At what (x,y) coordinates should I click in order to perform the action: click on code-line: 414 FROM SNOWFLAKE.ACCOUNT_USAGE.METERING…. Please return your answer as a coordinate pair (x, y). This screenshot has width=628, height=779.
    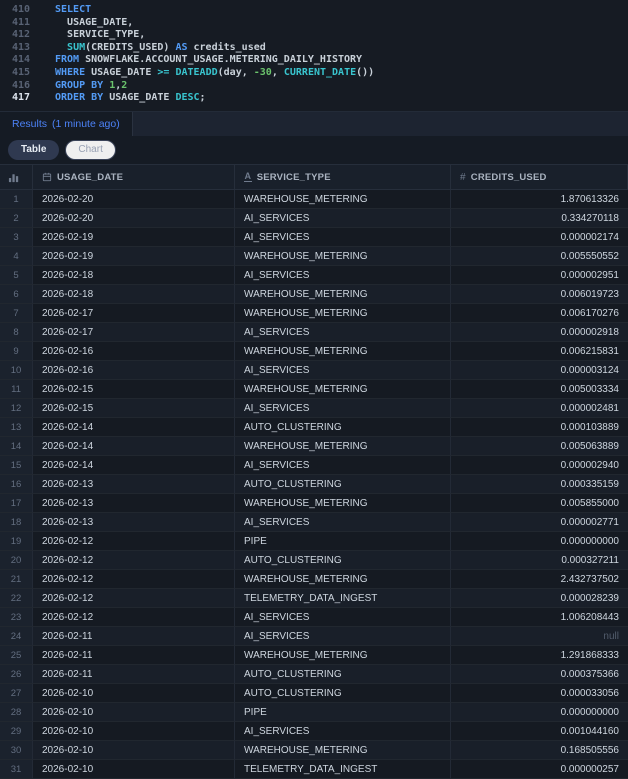
    Looking at the image, I should click on (314, 60).